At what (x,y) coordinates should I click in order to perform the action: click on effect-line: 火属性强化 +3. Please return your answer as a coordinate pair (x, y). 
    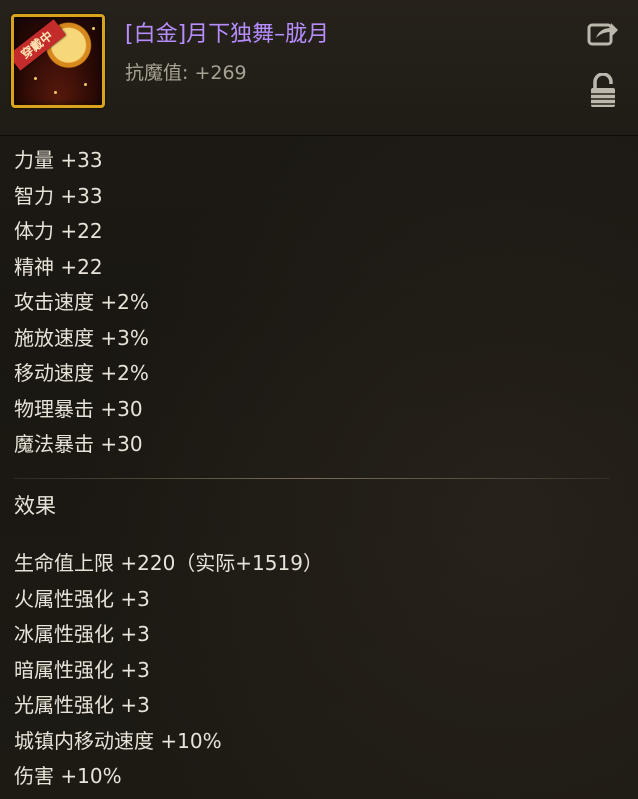
    Looking at the image, I should click on (82, 598).